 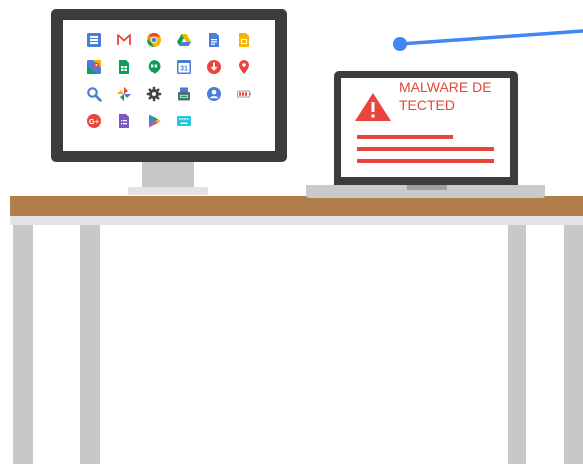 I want to click on drive-icon, so click(x=184, y=39).